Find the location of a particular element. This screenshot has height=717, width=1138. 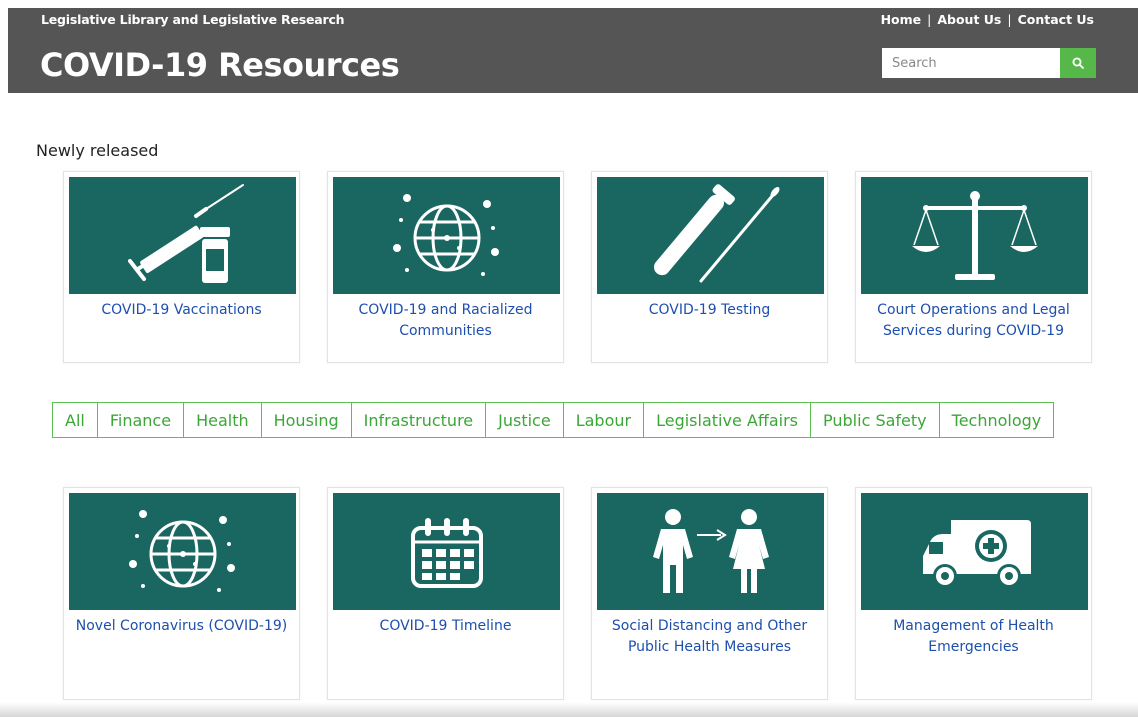

filter-labour: Labour is located at coordinates (604, 420).